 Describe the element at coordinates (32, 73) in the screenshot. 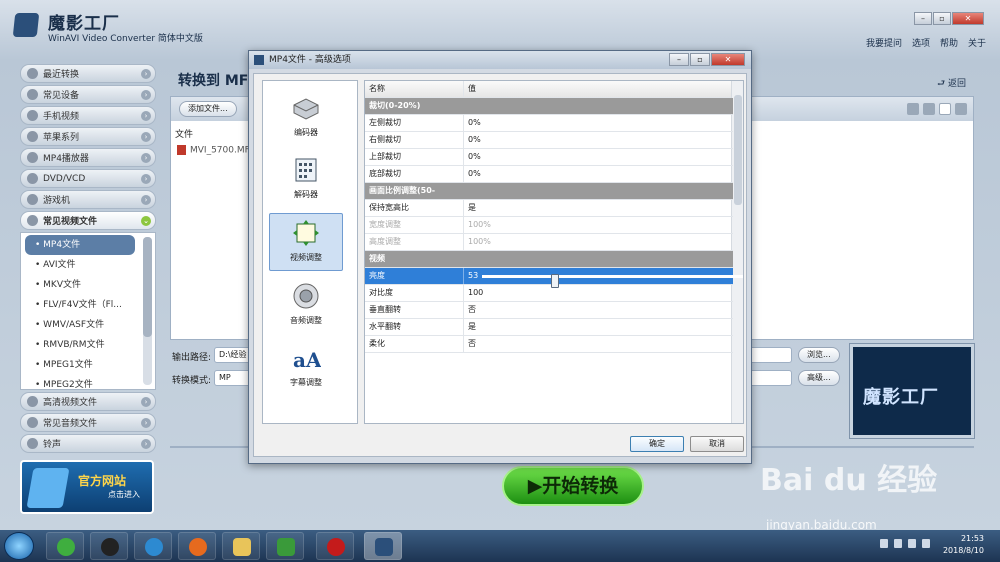

I see `clock-icon` at that location.